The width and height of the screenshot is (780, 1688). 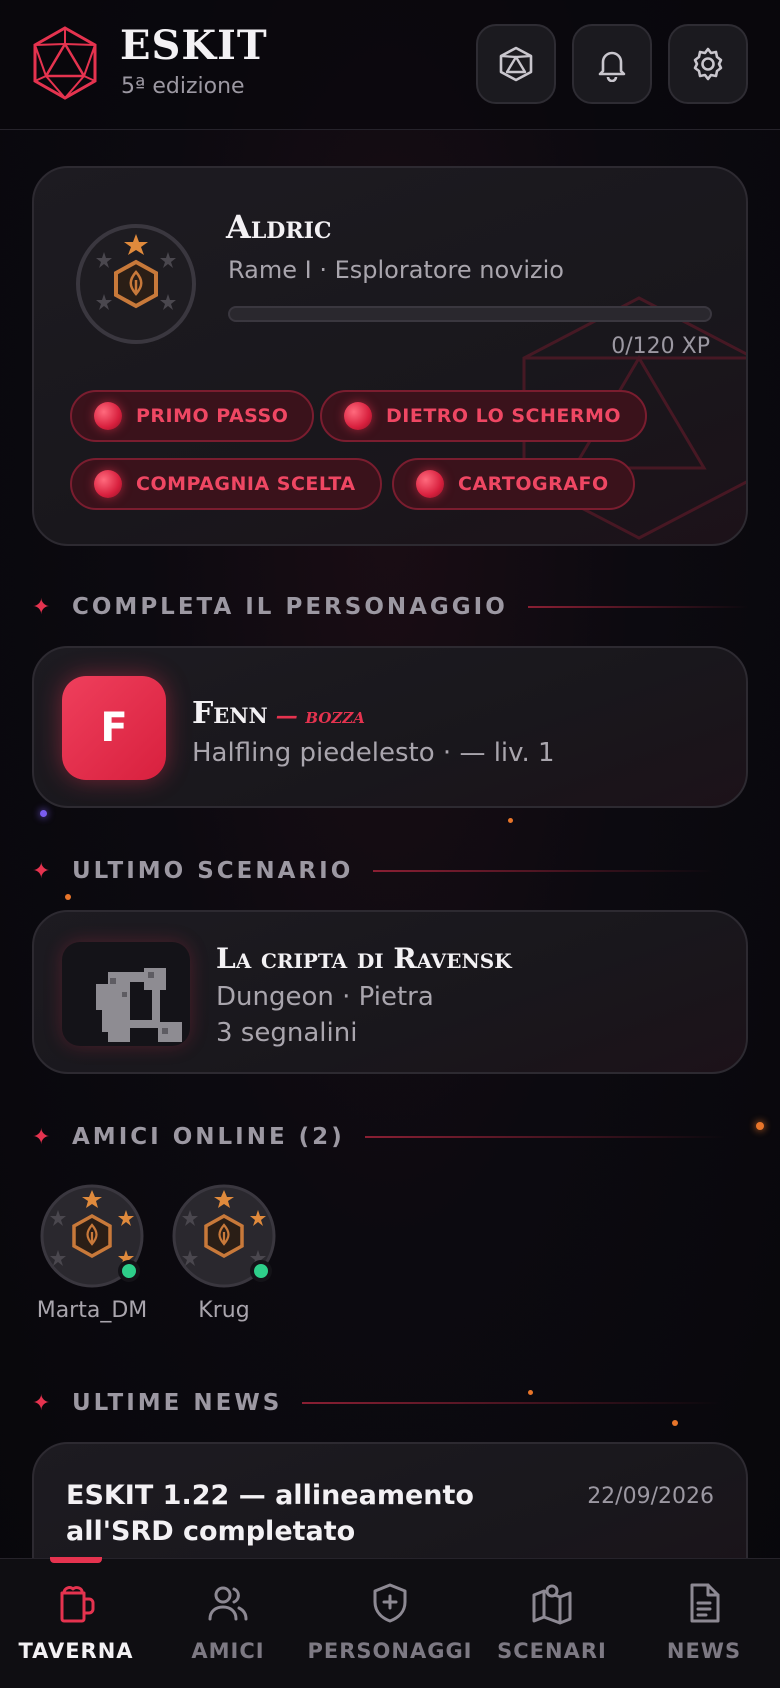 I want to click on friend-item: Krug, so click(x=224, y=1253).